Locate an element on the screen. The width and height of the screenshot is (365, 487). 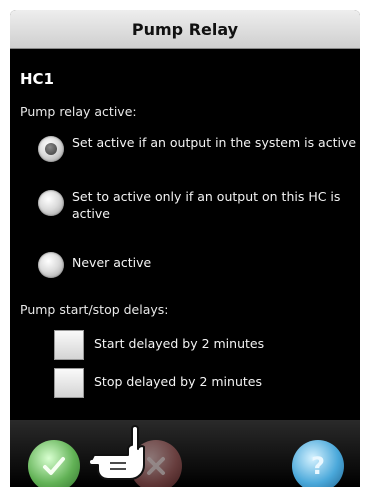
radio-option-never-active: Never active is located at coordinates (197, 265).